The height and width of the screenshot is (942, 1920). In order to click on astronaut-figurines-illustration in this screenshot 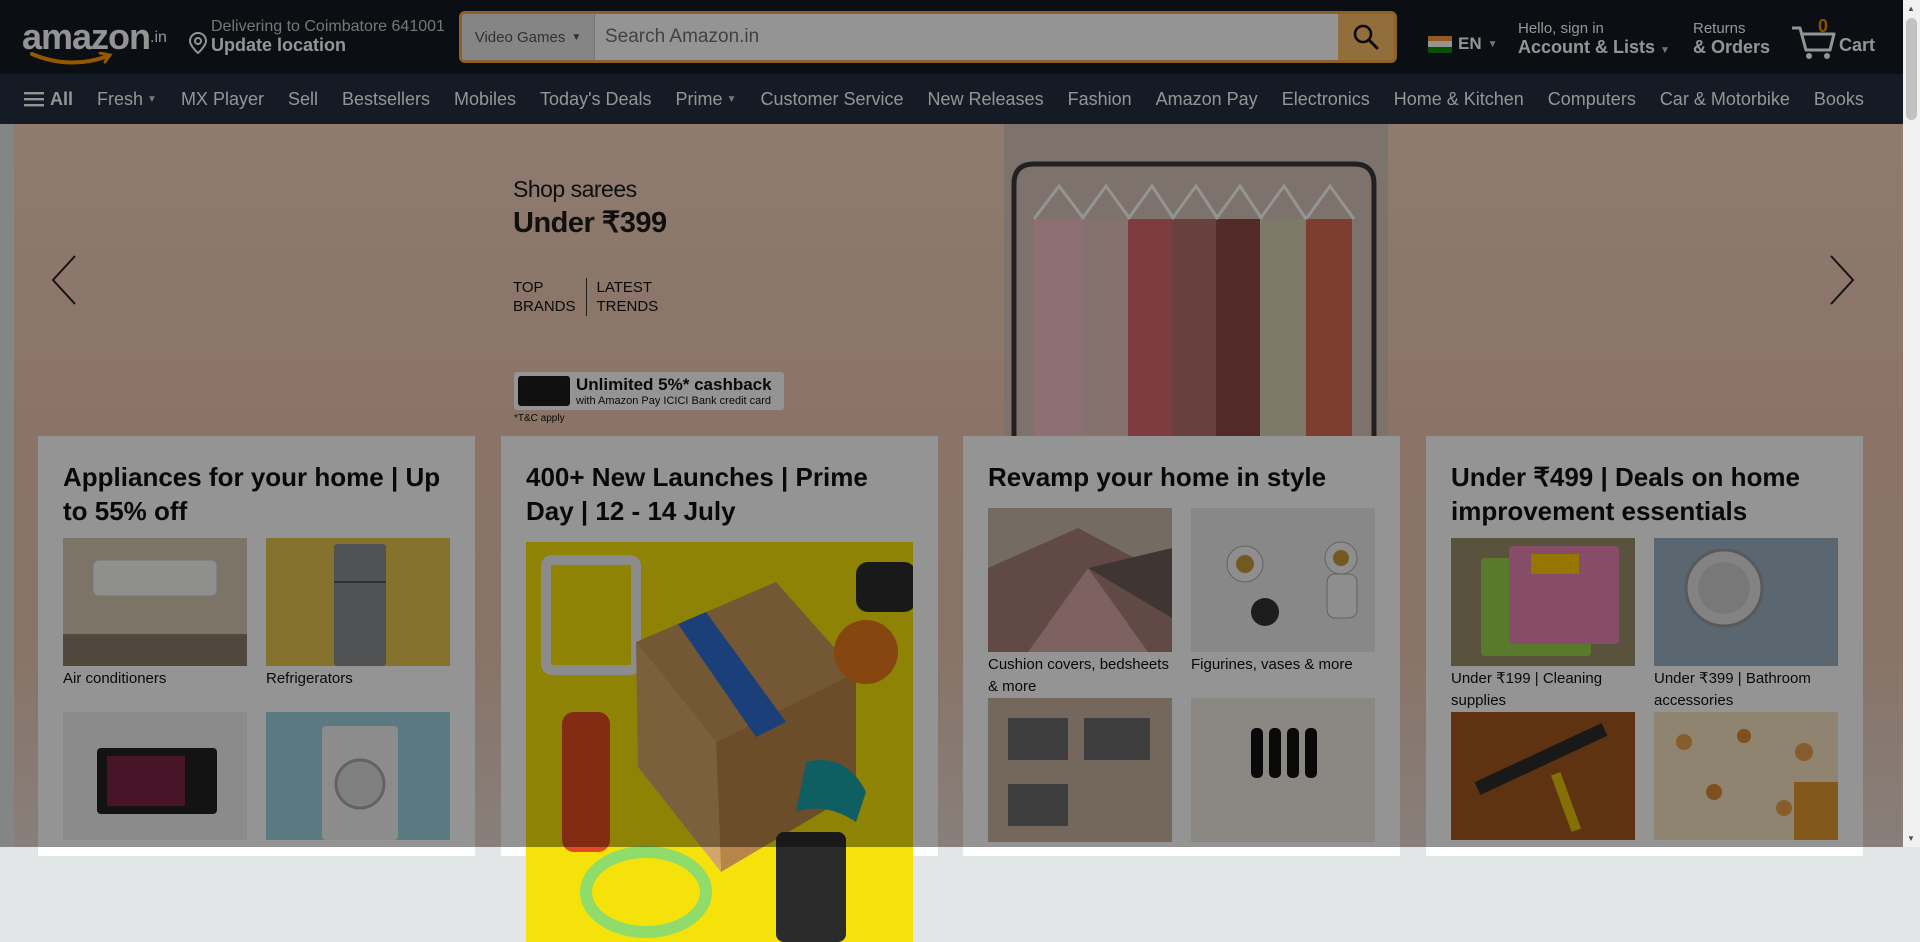, I will do `click(1283, 580)`.